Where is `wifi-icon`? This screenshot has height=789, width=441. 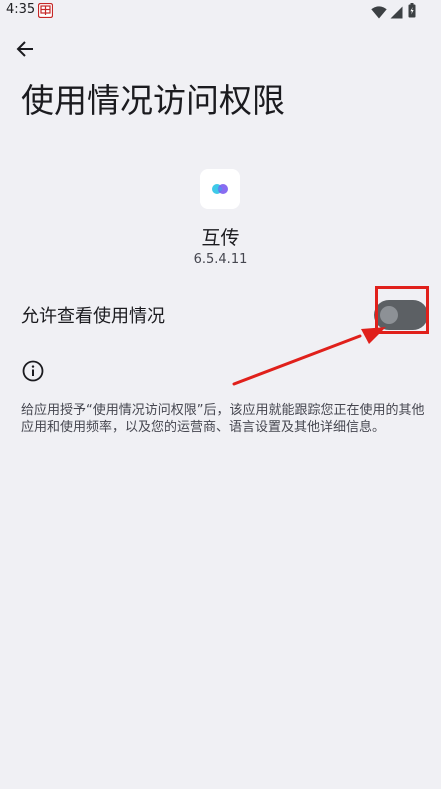
wifi-icon is located at coordinates (379, 11).